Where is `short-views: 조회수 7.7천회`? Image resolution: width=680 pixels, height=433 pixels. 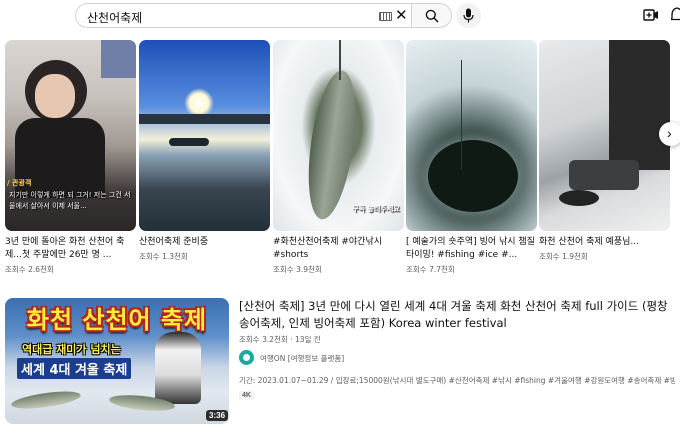
short-views: 조회수 7.7천회 is located at coordinates (430, 269).